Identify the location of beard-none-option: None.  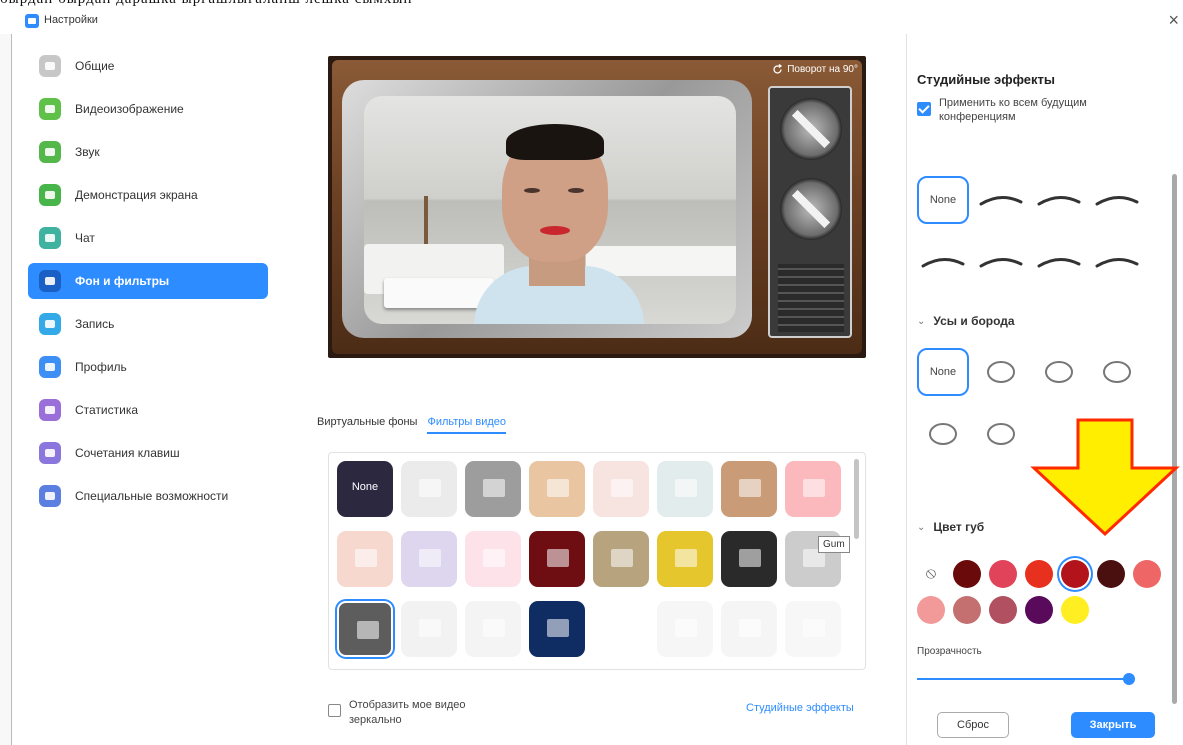
(943, 372).